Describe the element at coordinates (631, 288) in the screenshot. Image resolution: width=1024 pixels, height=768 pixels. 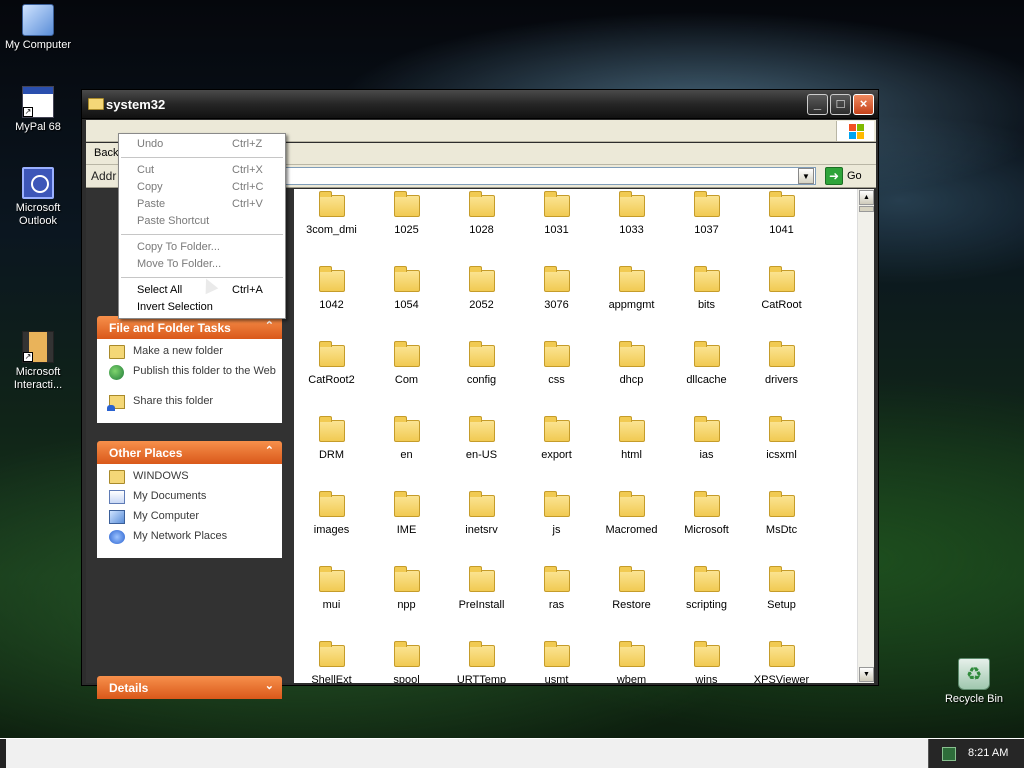
I see `folder-item: appmgmt` at that location.